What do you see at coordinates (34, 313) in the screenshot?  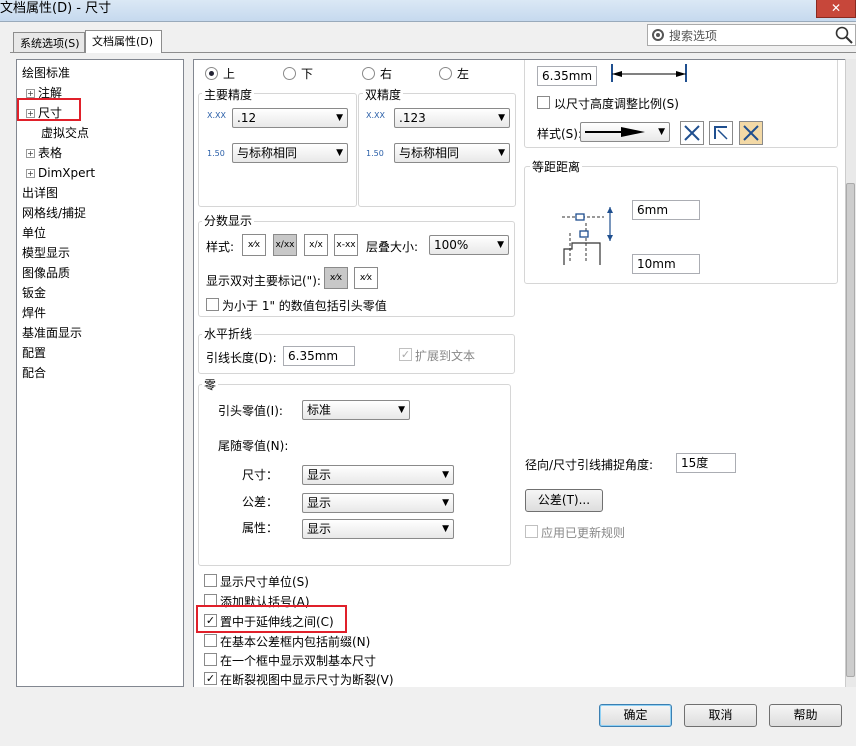 I see `tree-item-label: 焊件` at bounding box center [34, 313].